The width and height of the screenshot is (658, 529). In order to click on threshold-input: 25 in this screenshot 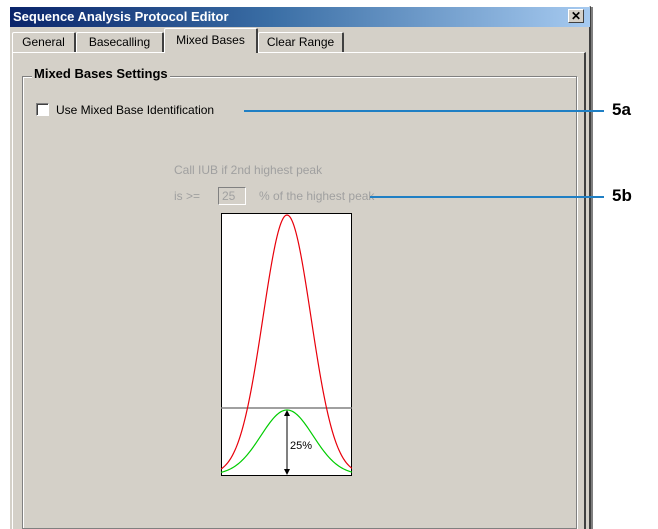, I will do `click(232, 196)`.